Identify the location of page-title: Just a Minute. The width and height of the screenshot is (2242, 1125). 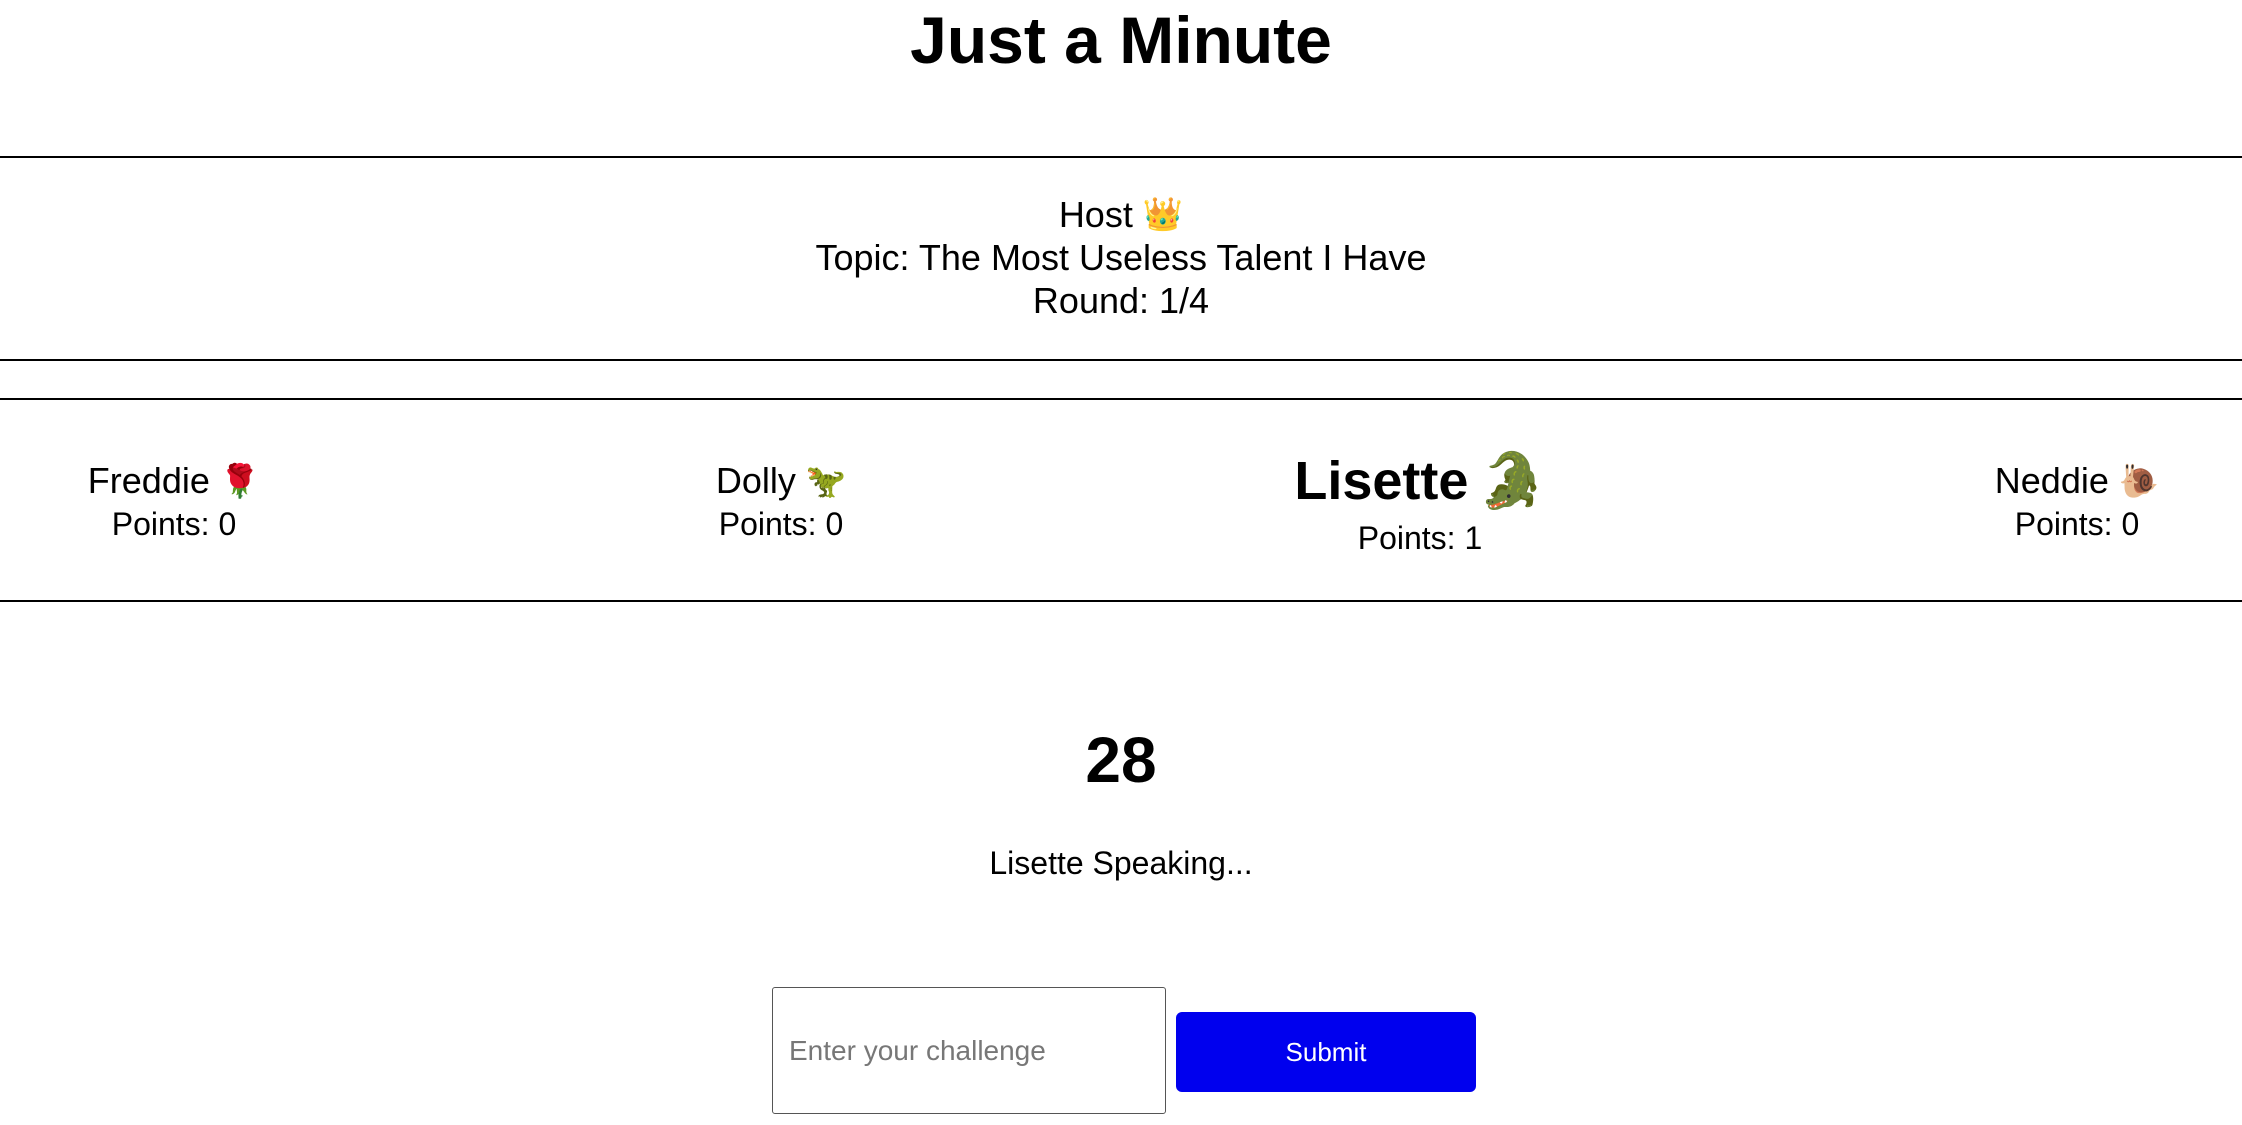
(1121, 40).